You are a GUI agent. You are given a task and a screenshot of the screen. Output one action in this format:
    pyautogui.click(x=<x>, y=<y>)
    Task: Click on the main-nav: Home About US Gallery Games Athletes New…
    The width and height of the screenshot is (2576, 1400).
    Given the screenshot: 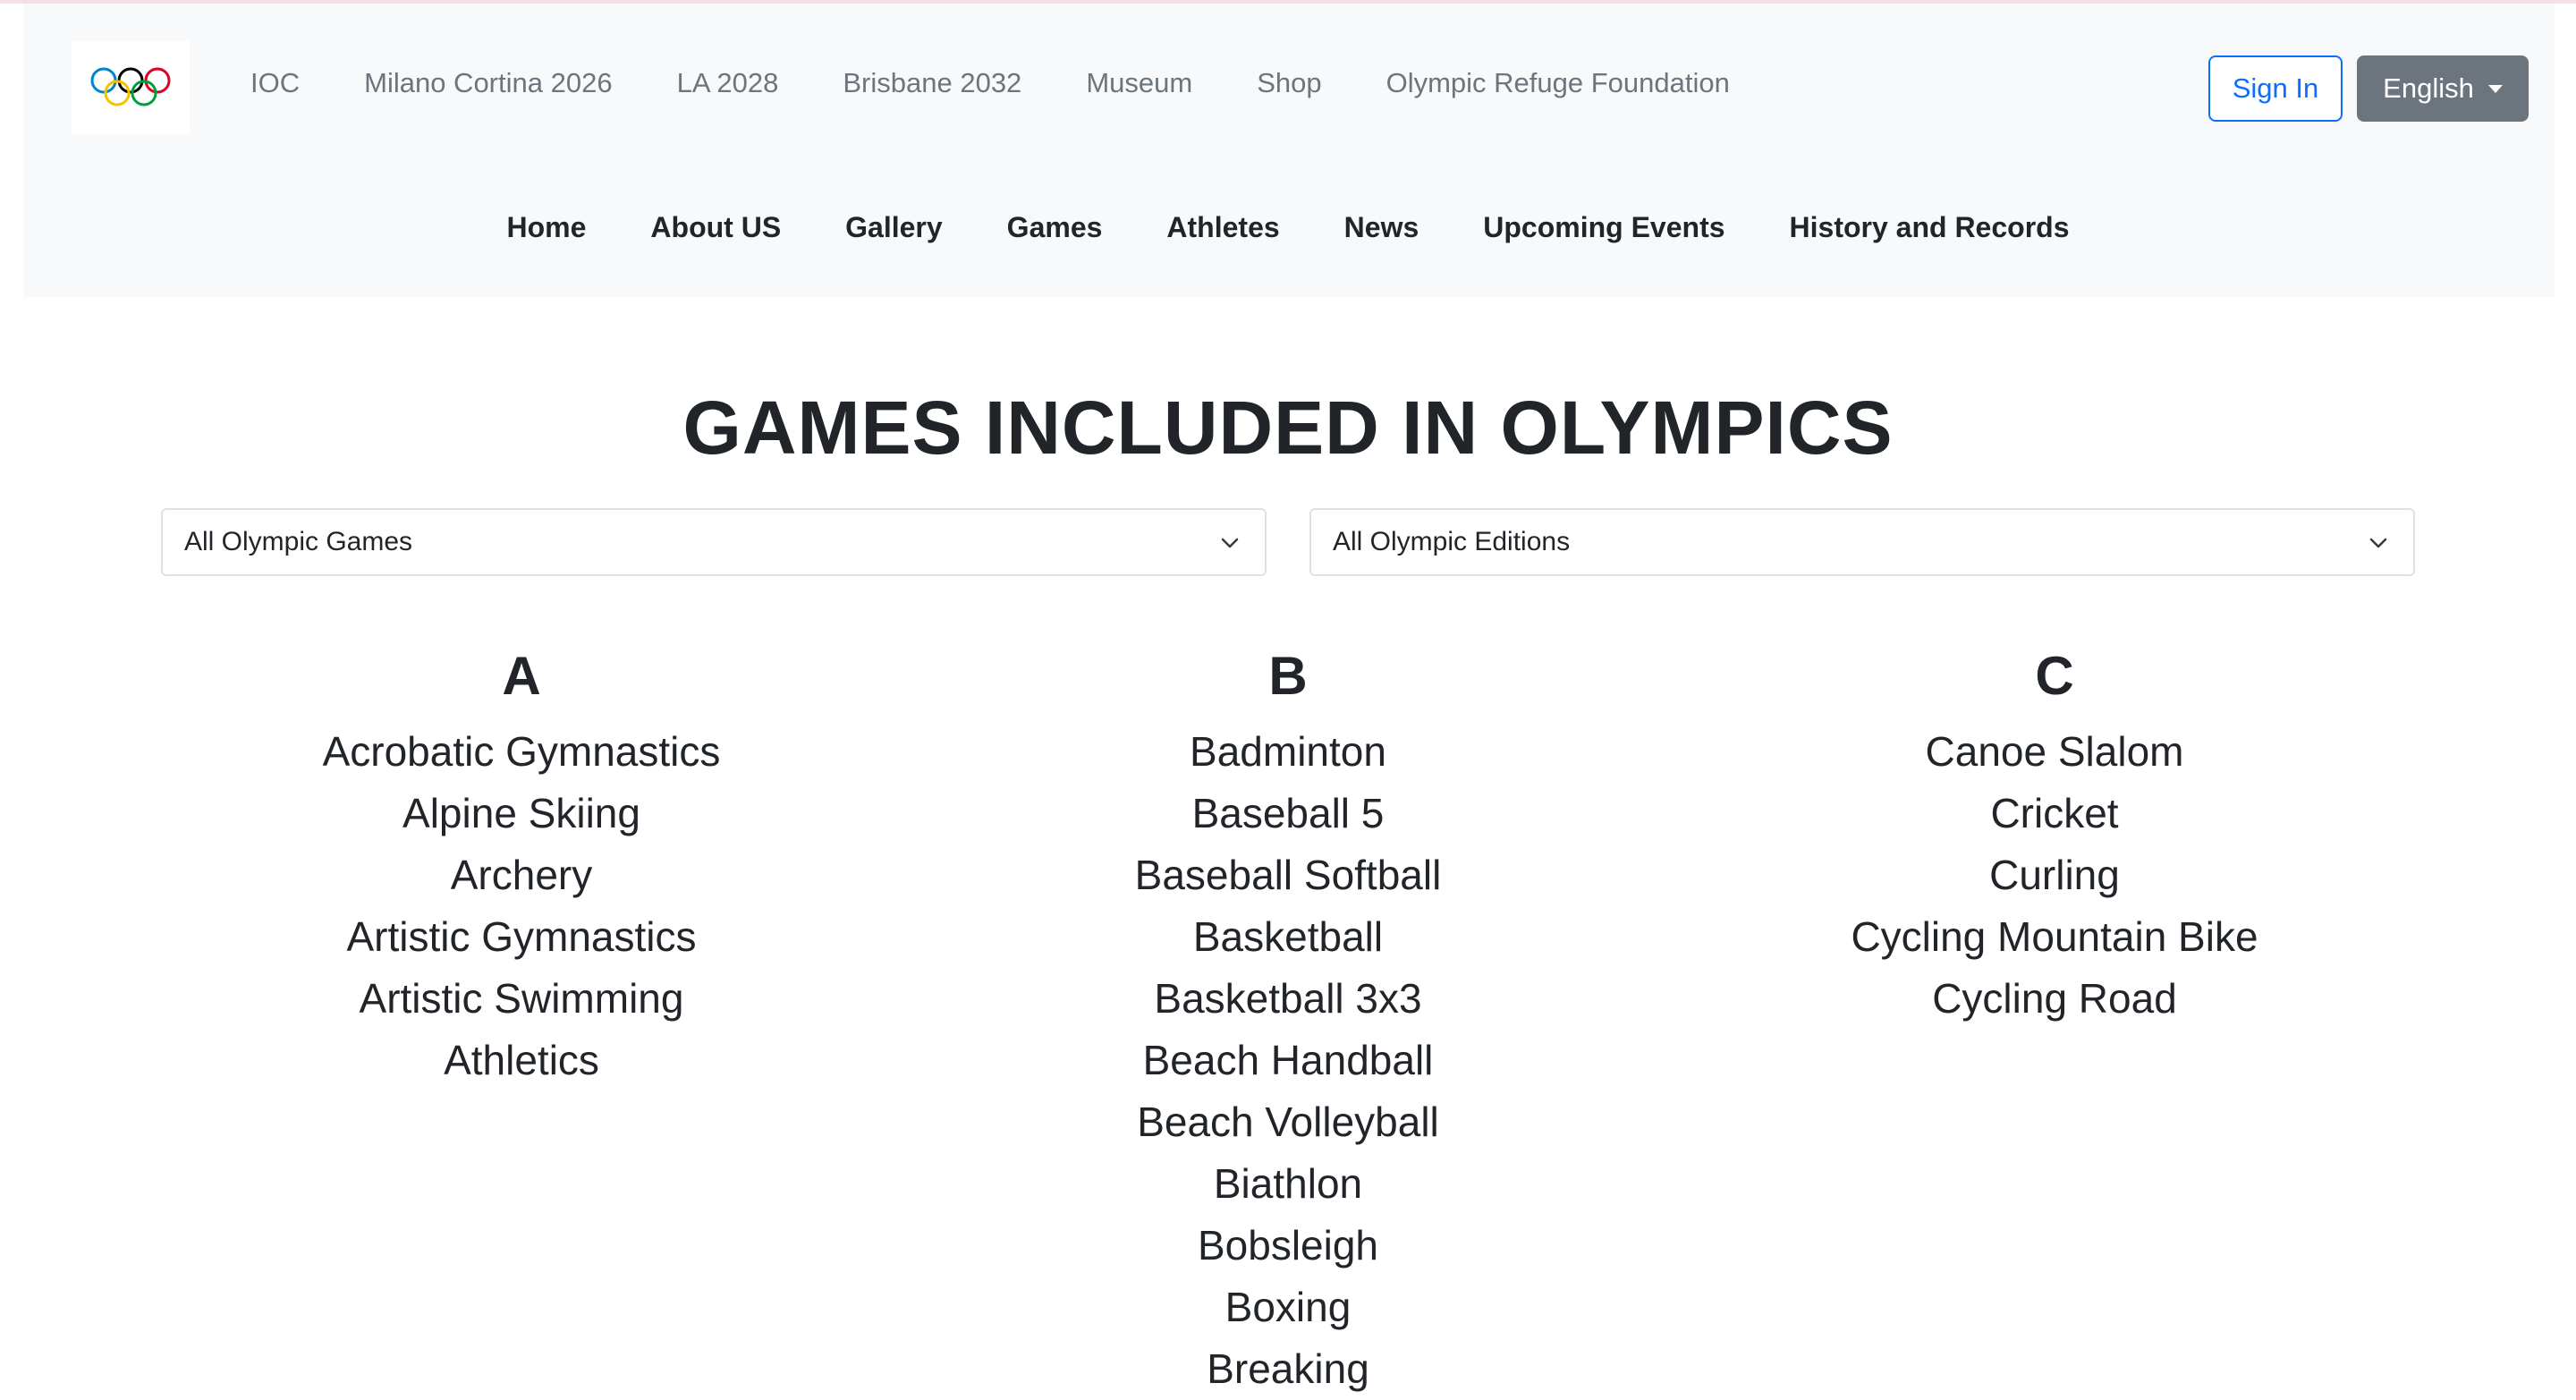 What is the action you would take?
    pyautogui.click(x=1288, y=227)
    